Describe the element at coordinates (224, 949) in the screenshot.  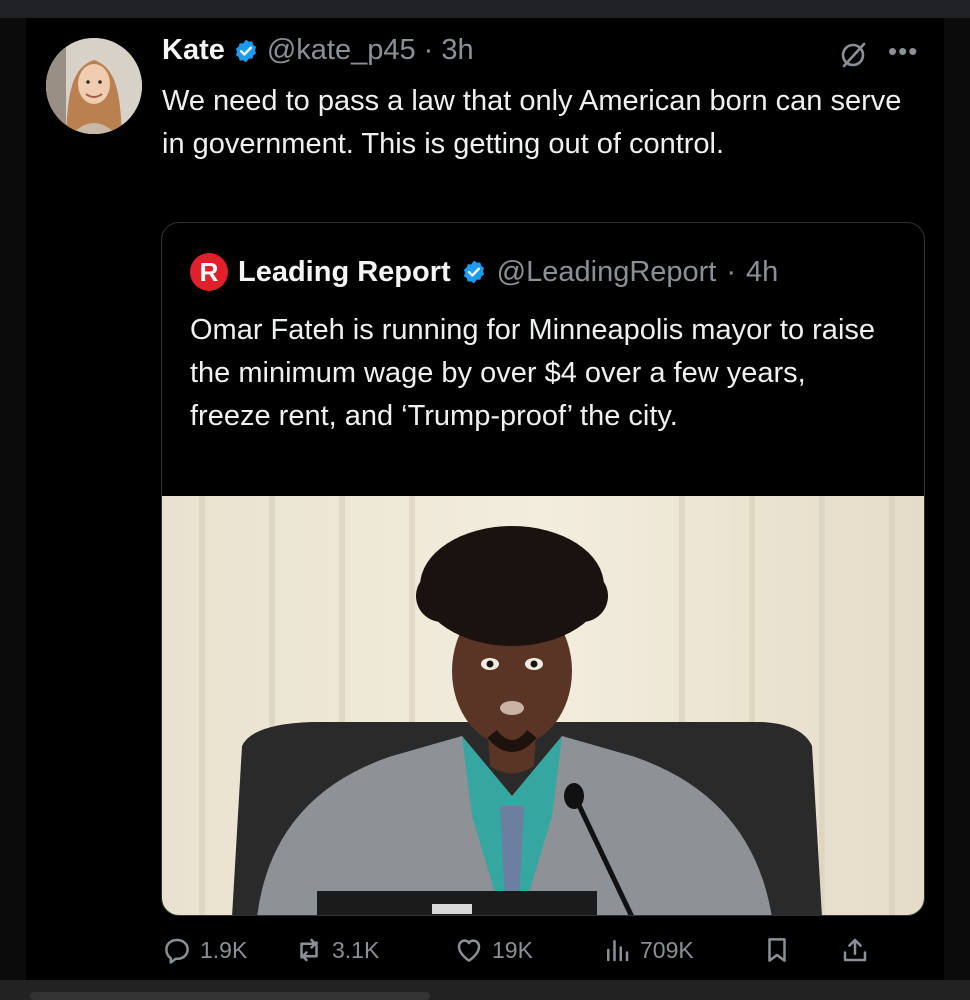
I see `reply-count: 1.9K` at that location.